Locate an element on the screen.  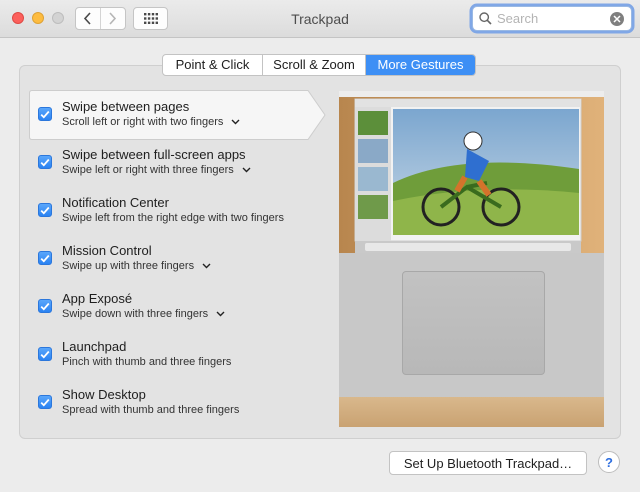
checkbox-swipe-fullscreen is located at coordinates (45, 162).